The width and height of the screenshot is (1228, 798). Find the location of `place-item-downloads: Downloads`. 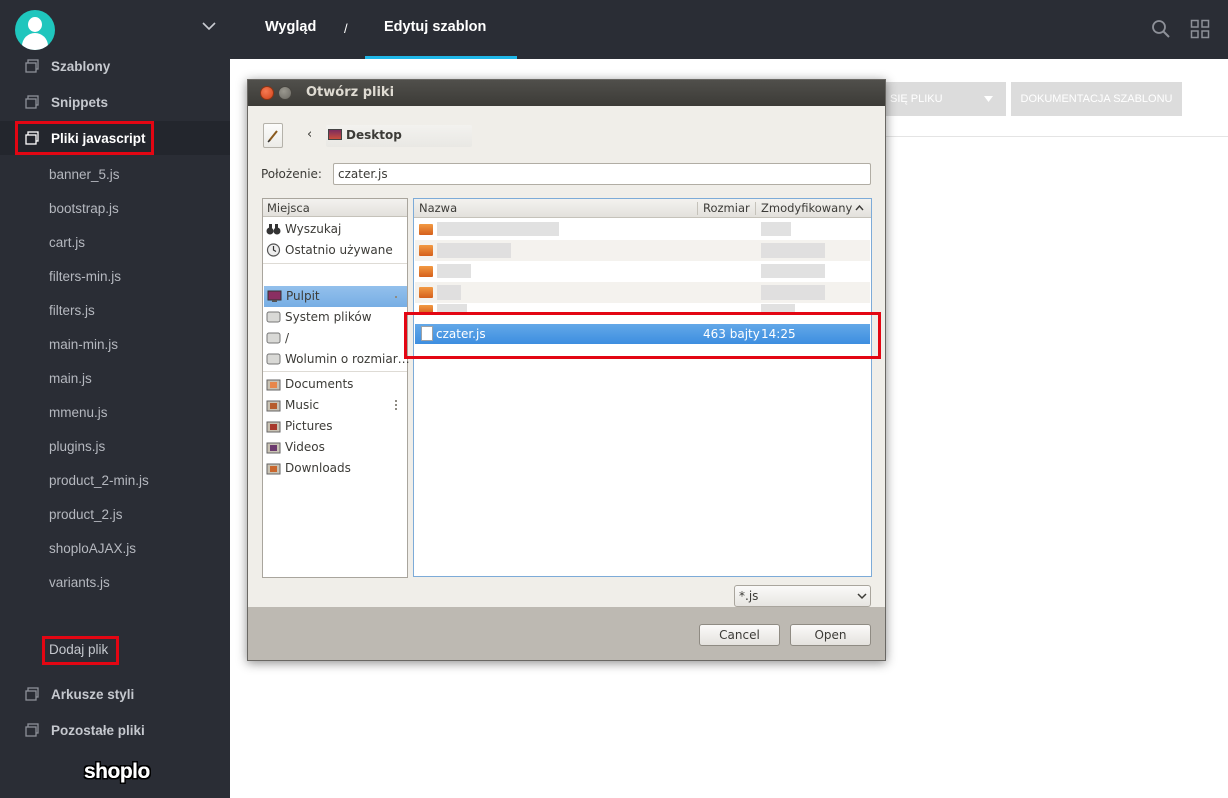

place-item-downloads: Downloads is located at coordinates (335, 468).